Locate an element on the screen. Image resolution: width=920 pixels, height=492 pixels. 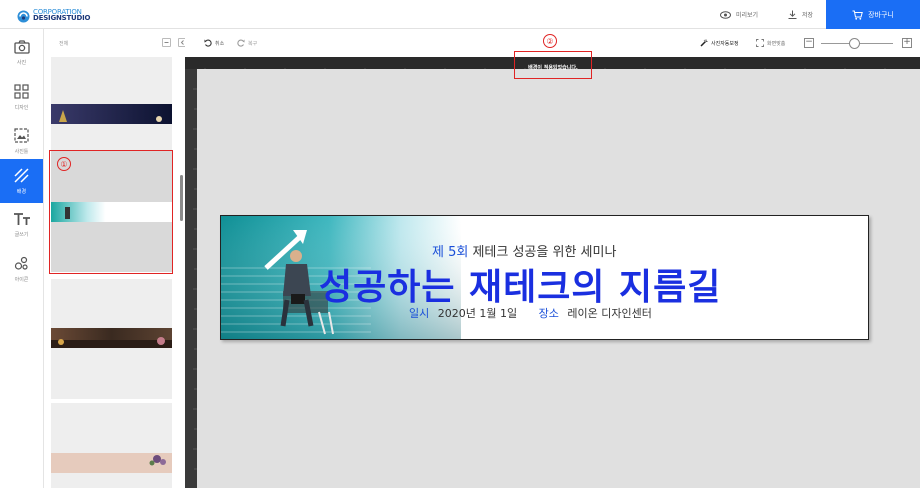
nav-label: 디자인 is located at coordinates (21, 107).